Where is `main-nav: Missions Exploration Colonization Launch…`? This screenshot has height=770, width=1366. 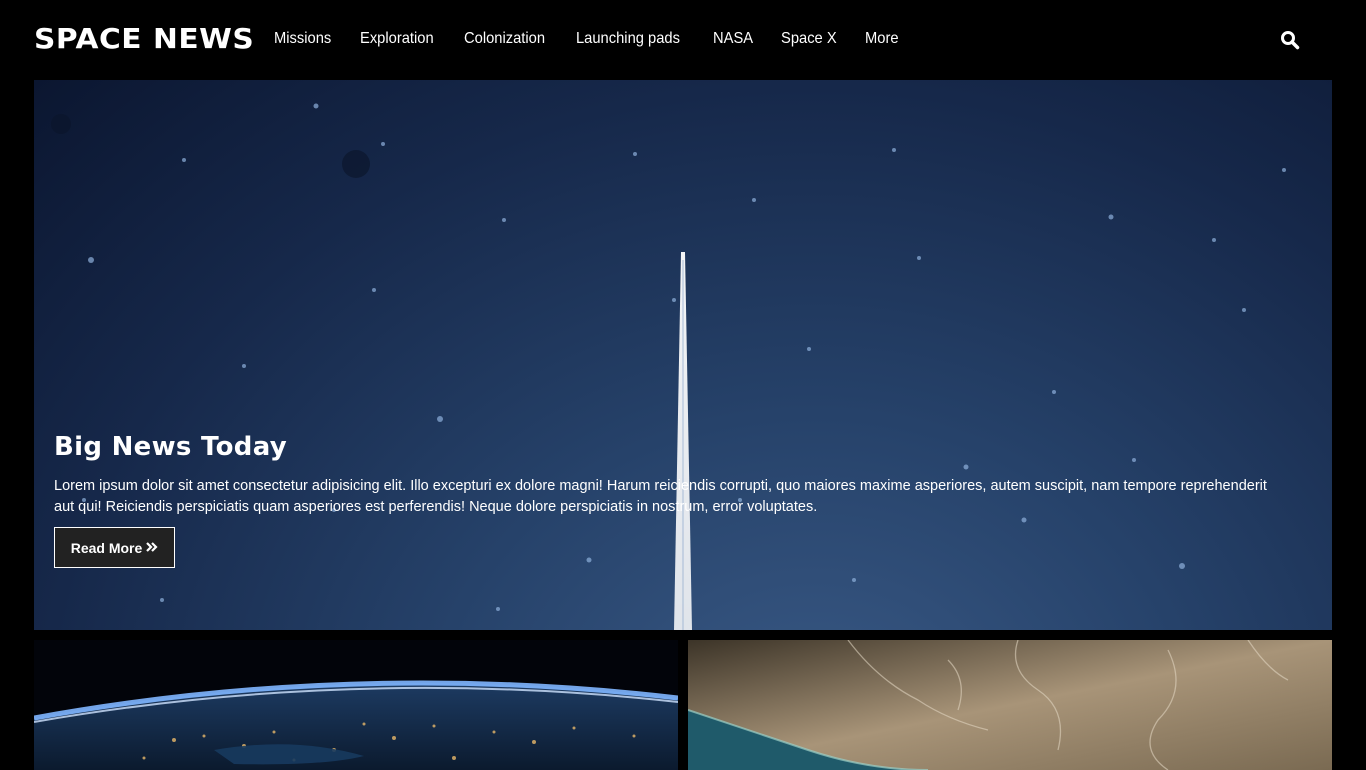
main-nav: Missions Exploration Colonization Launch… is located at coordinates (600, 39).